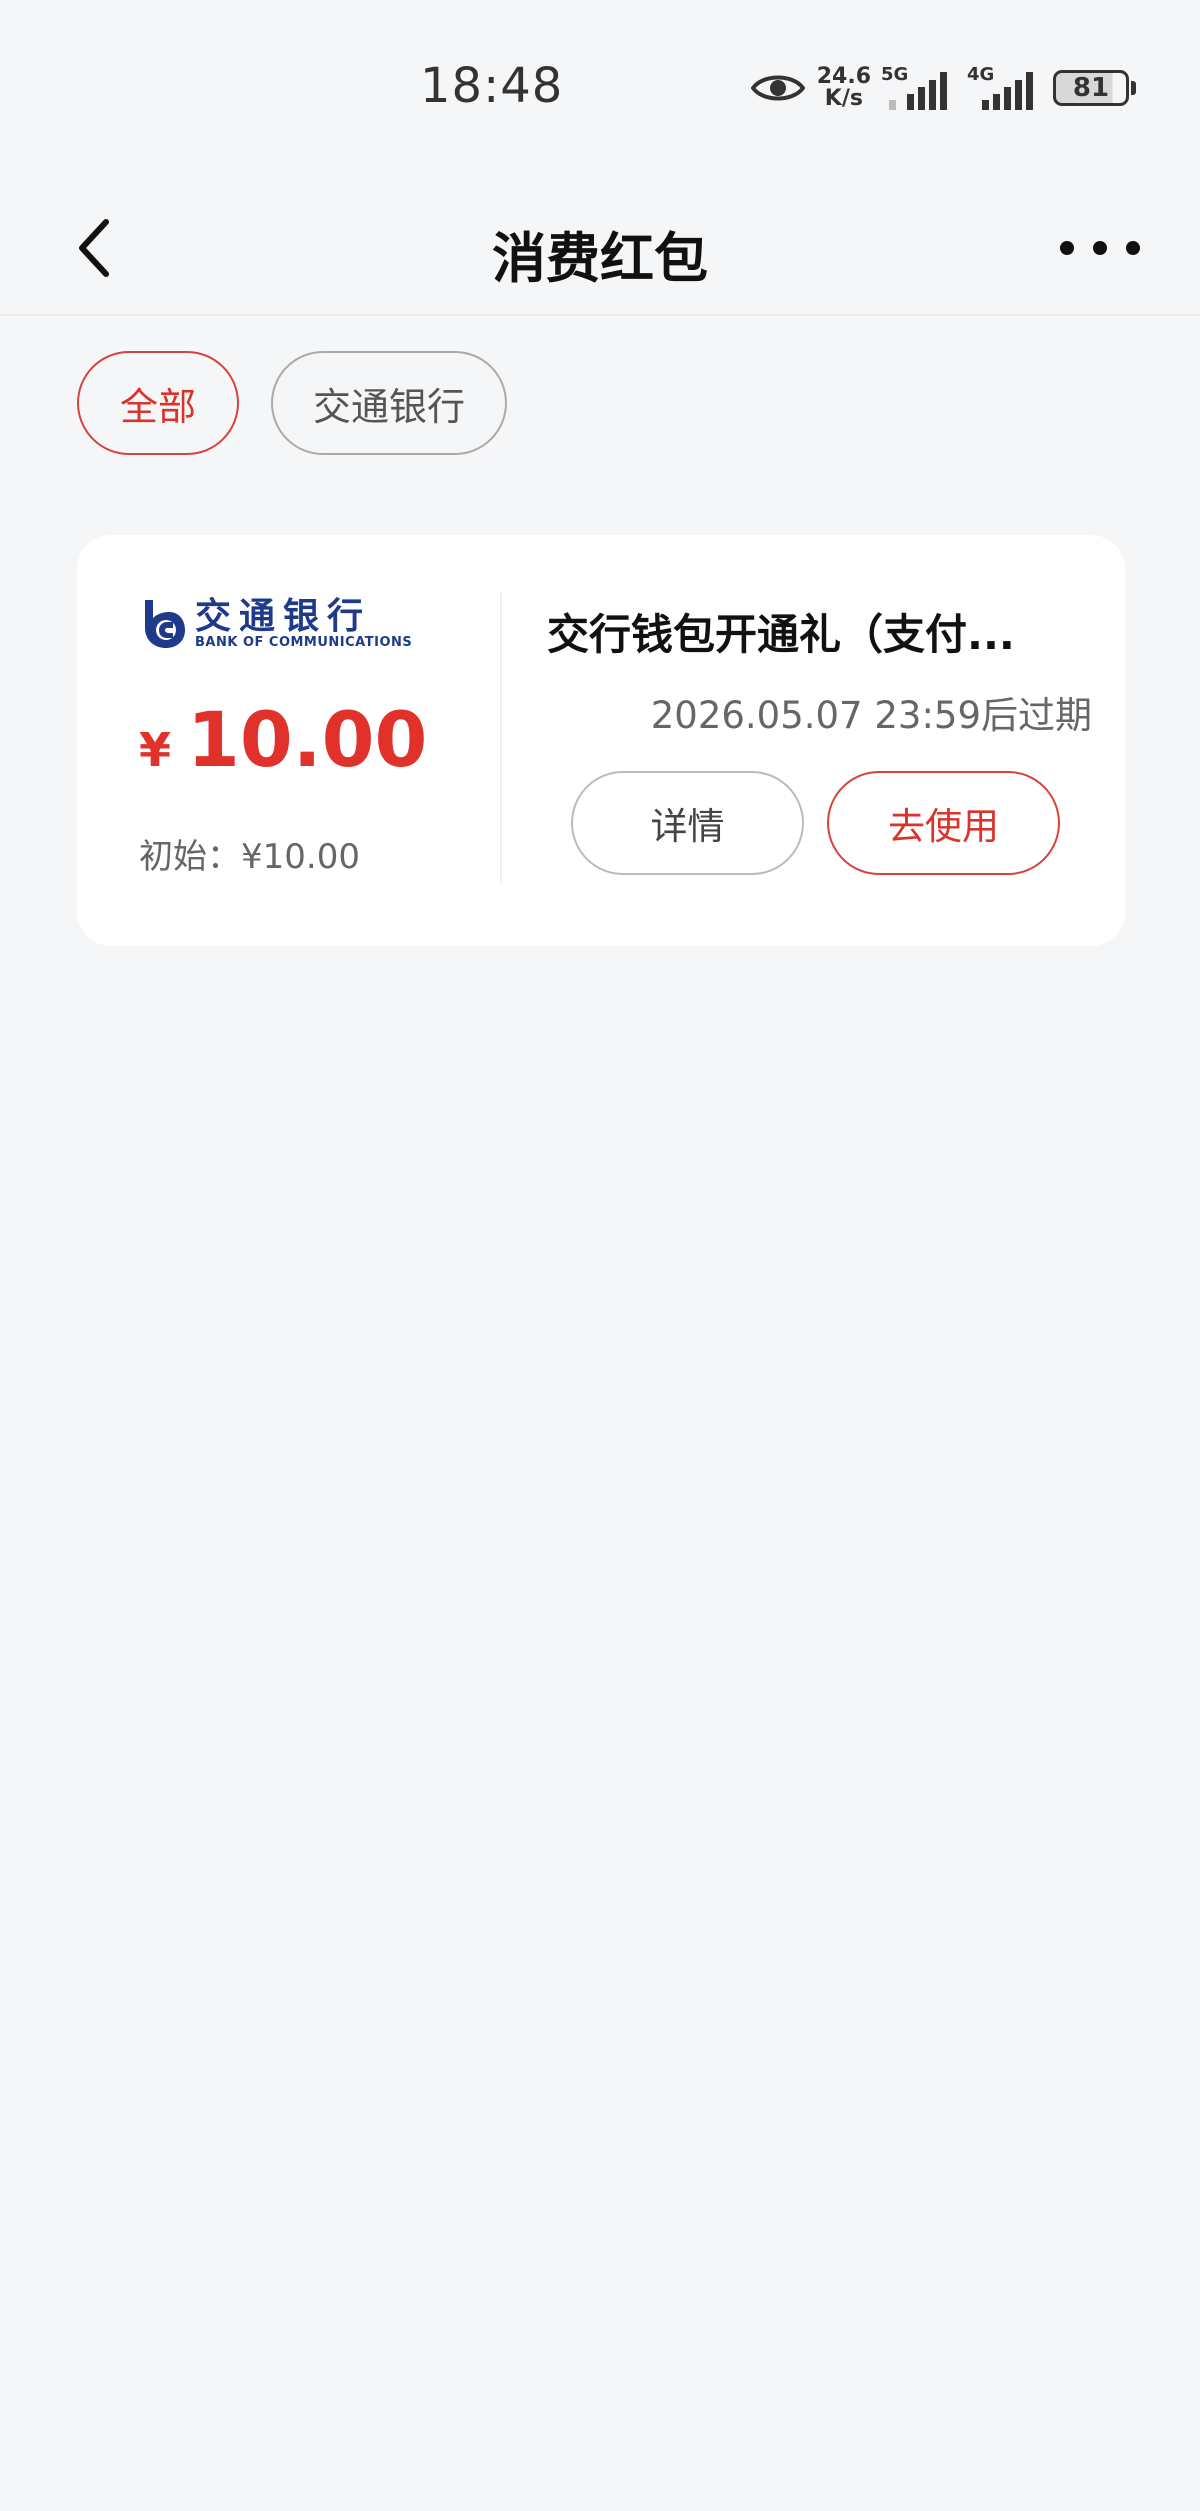 Image resolution: width=1200 pixels, height=2511 pixels. Describe the element at coordinates (687, 823) in the screenshot. I see `detail-button: 详情` at that location.